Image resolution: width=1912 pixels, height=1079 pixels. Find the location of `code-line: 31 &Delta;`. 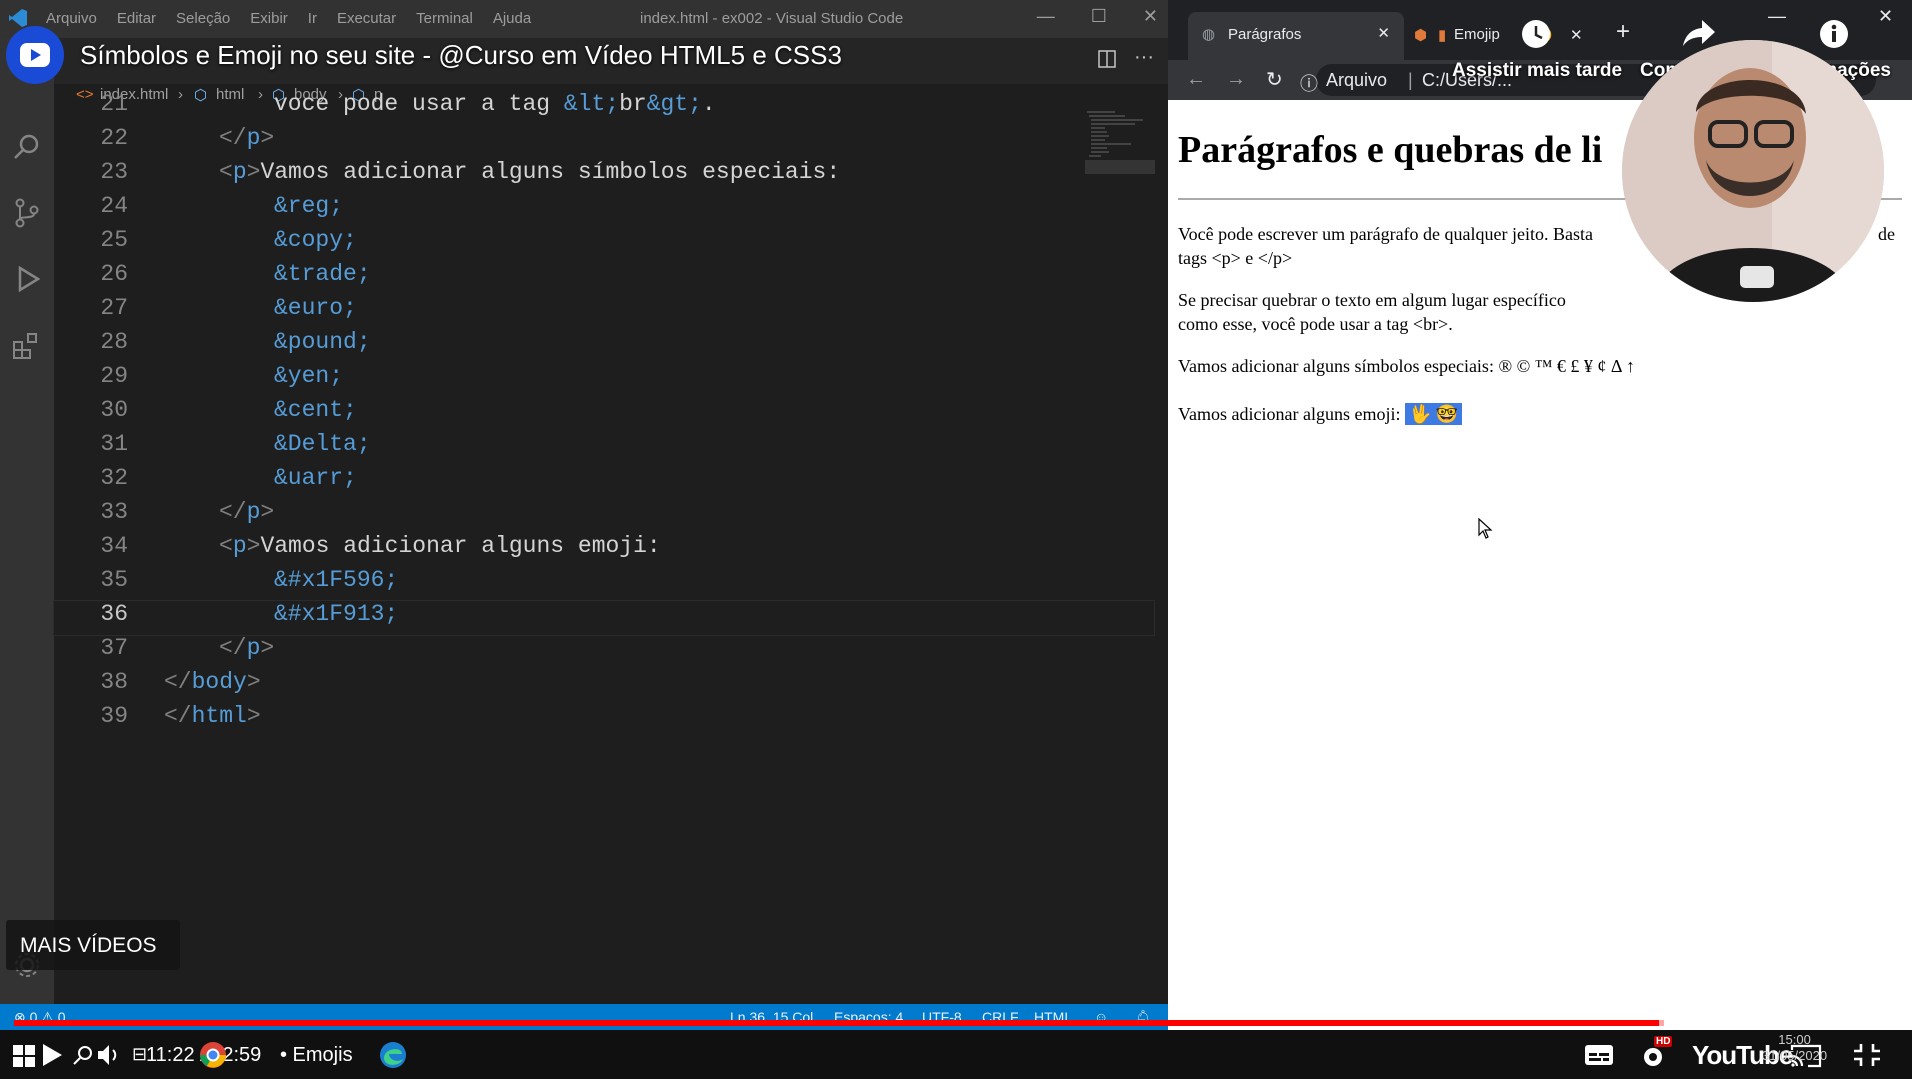

code-line: 31 &Delta; is located at coordinates (604, 448).